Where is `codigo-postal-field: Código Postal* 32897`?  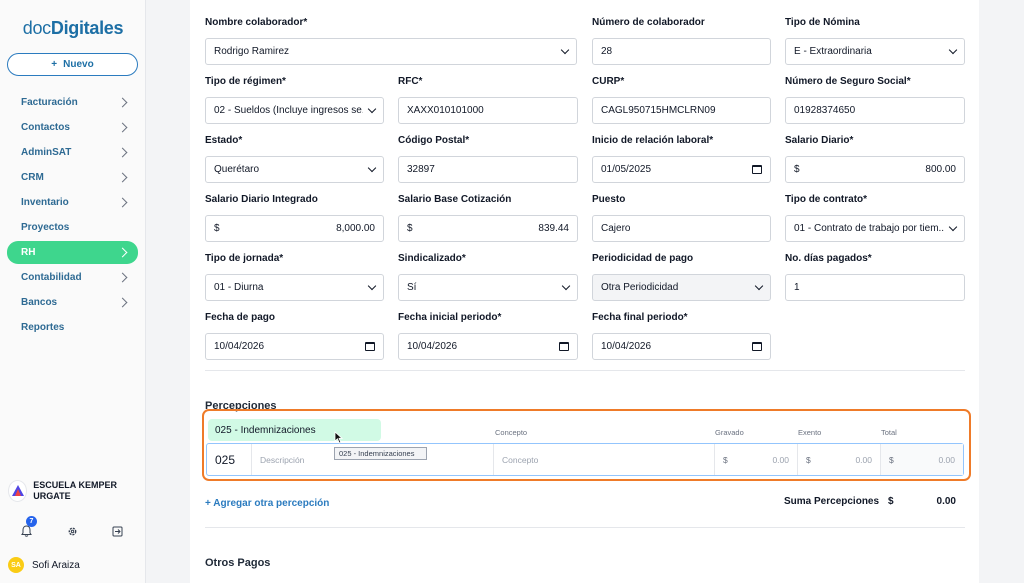 codigo-postal-field: Código Postal* 32897 is located at coordinates (488, 159).